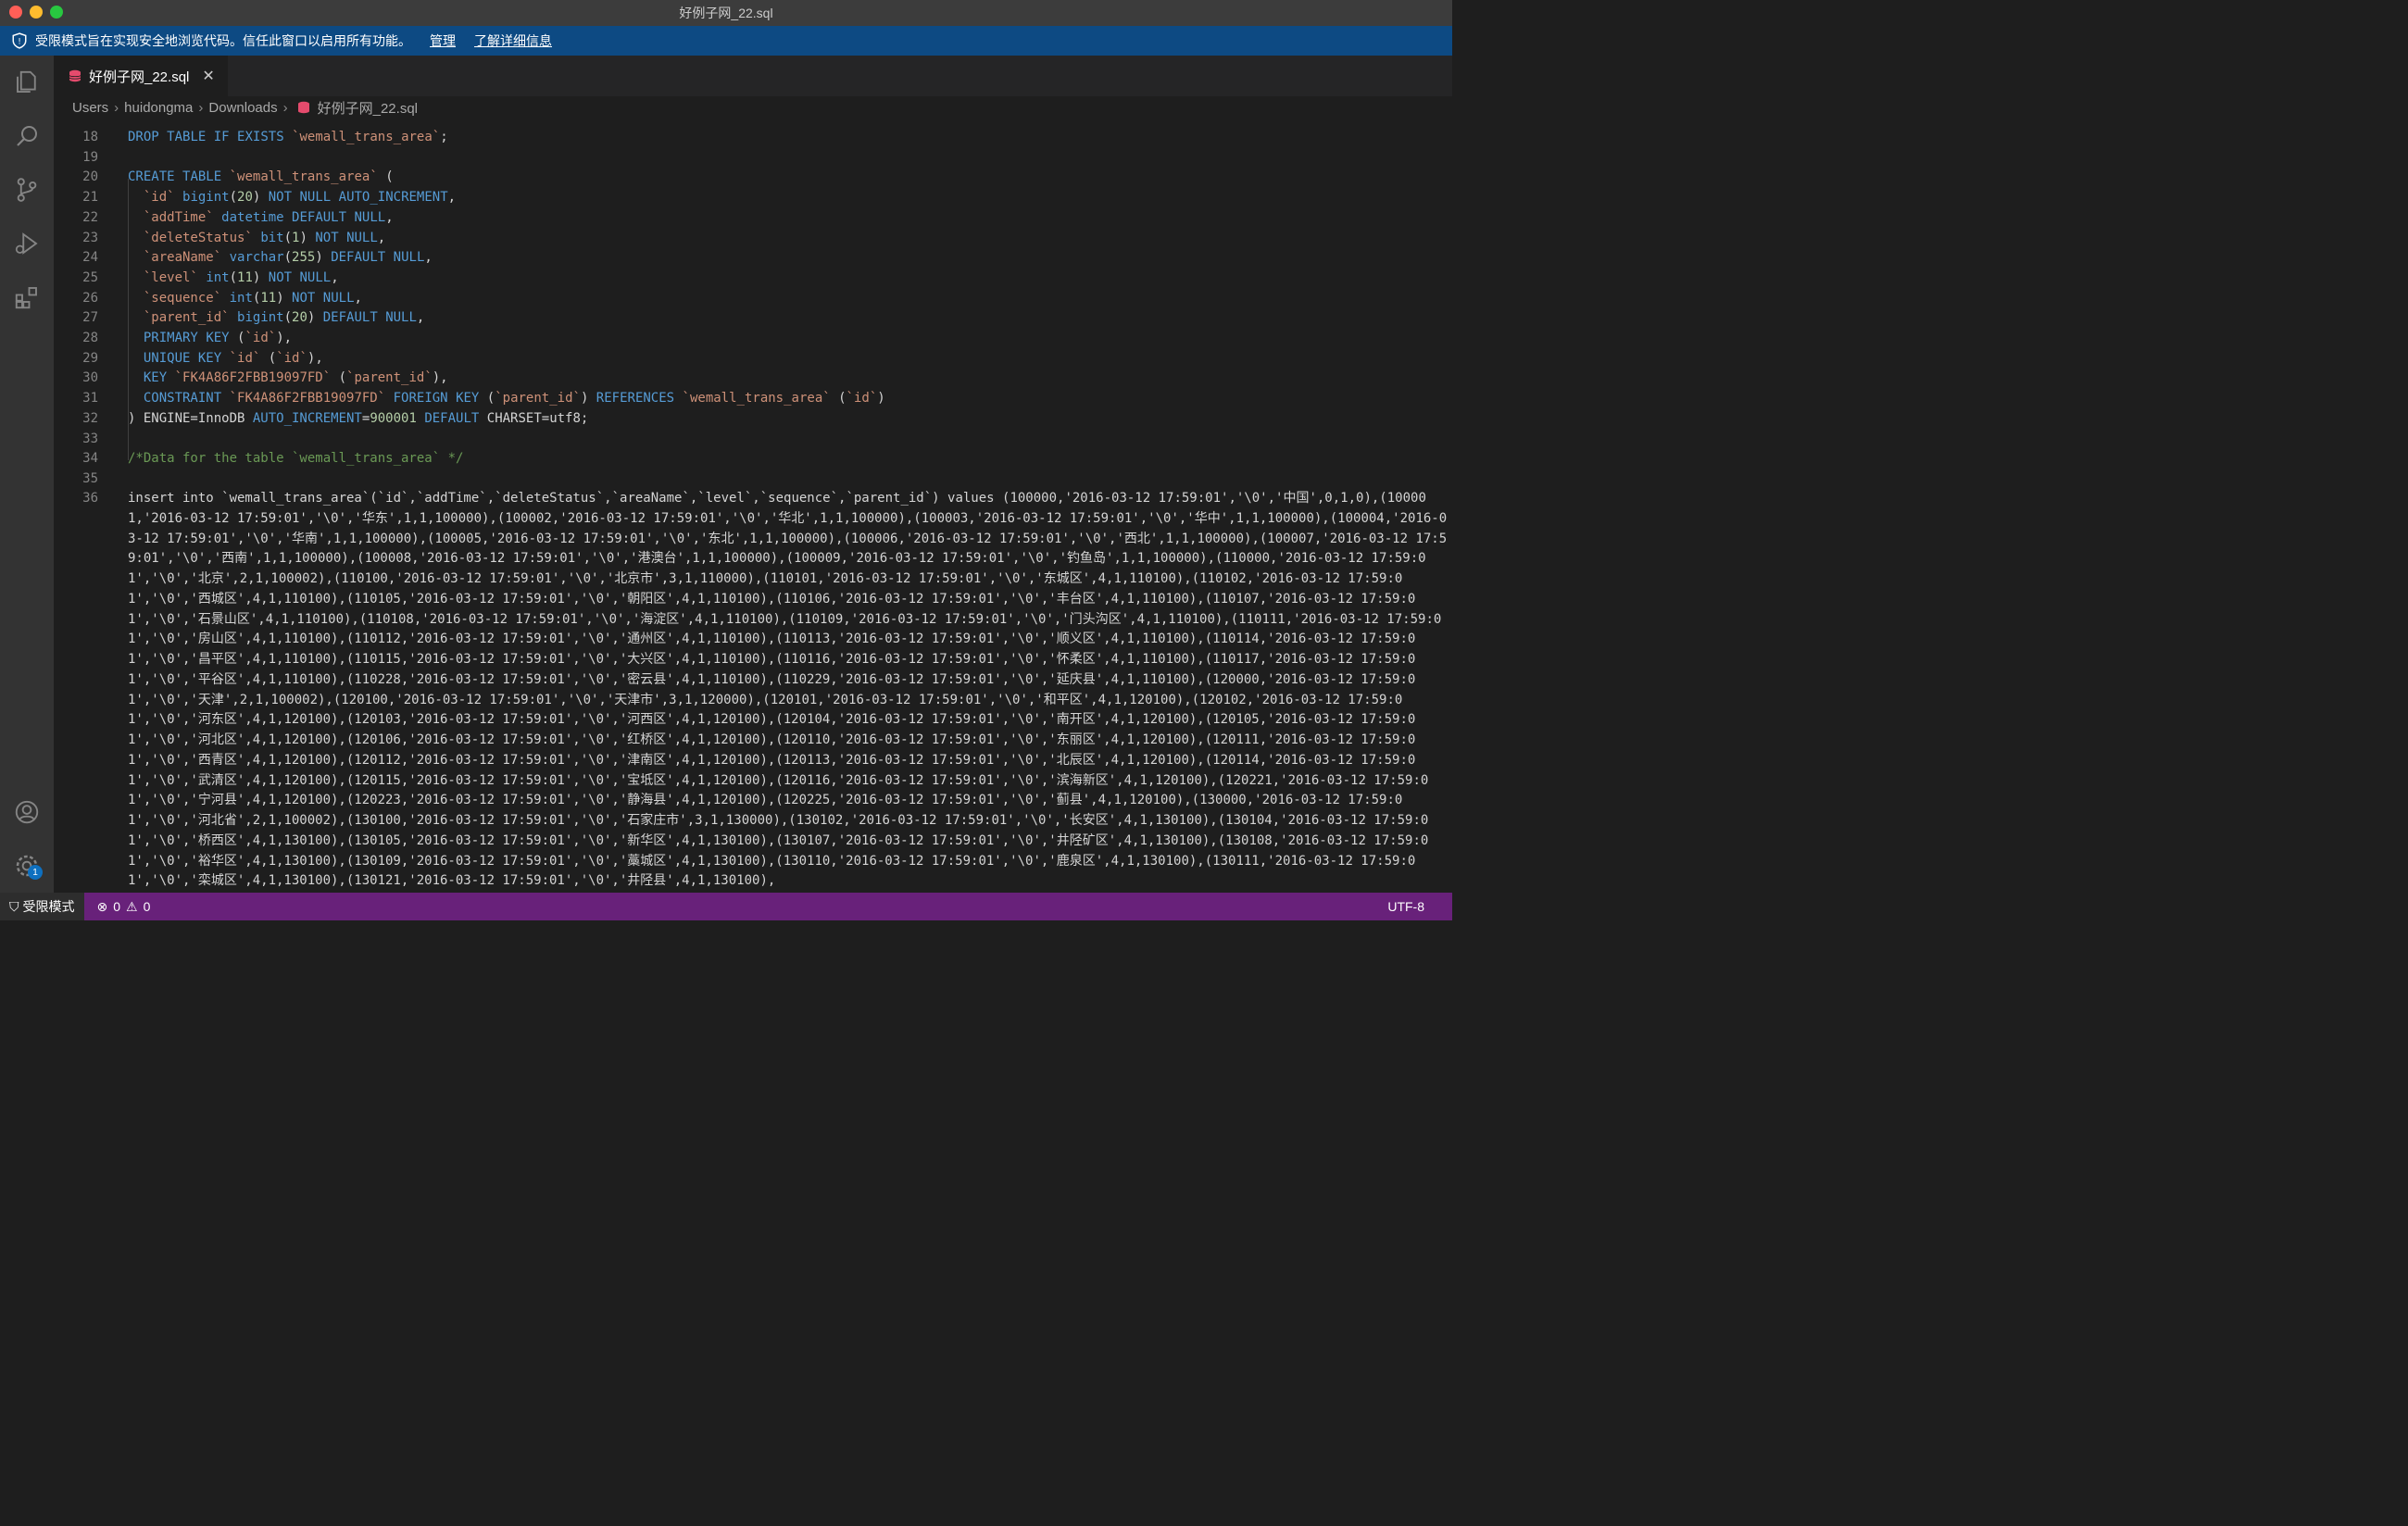  Describe the element at coordinates (268, 217) in the screenshot. I see `line-code: `addTime` datetime DEFAULT NULL,` at that location.